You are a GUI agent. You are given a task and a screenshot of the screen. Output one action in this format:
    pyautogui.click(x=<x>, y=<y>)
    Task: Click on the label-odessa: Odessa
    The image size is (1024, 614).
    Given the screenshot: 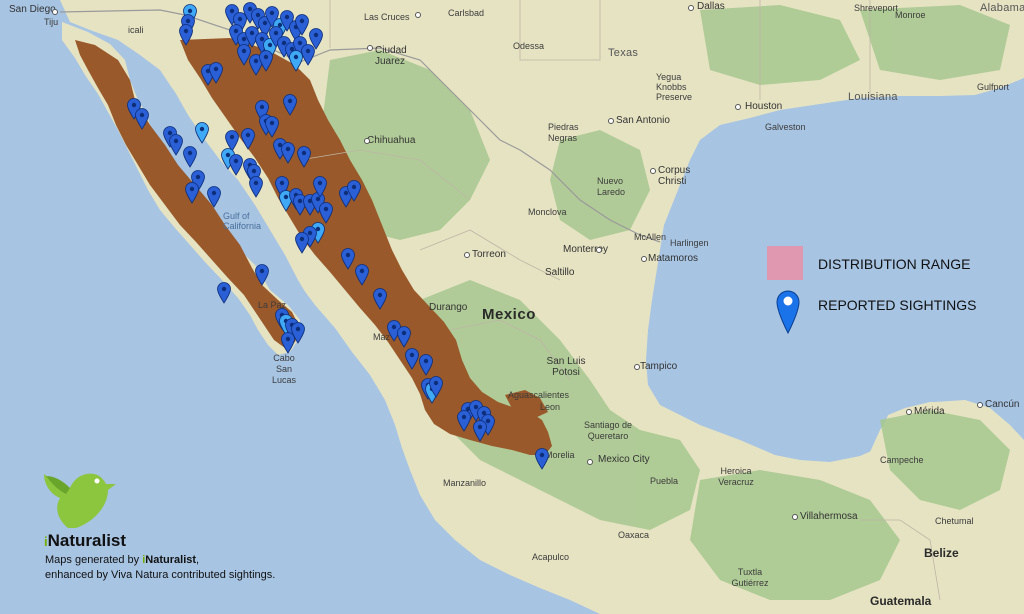 What is the action you would take?
    pyautogui.click(x=529, y=46)
    